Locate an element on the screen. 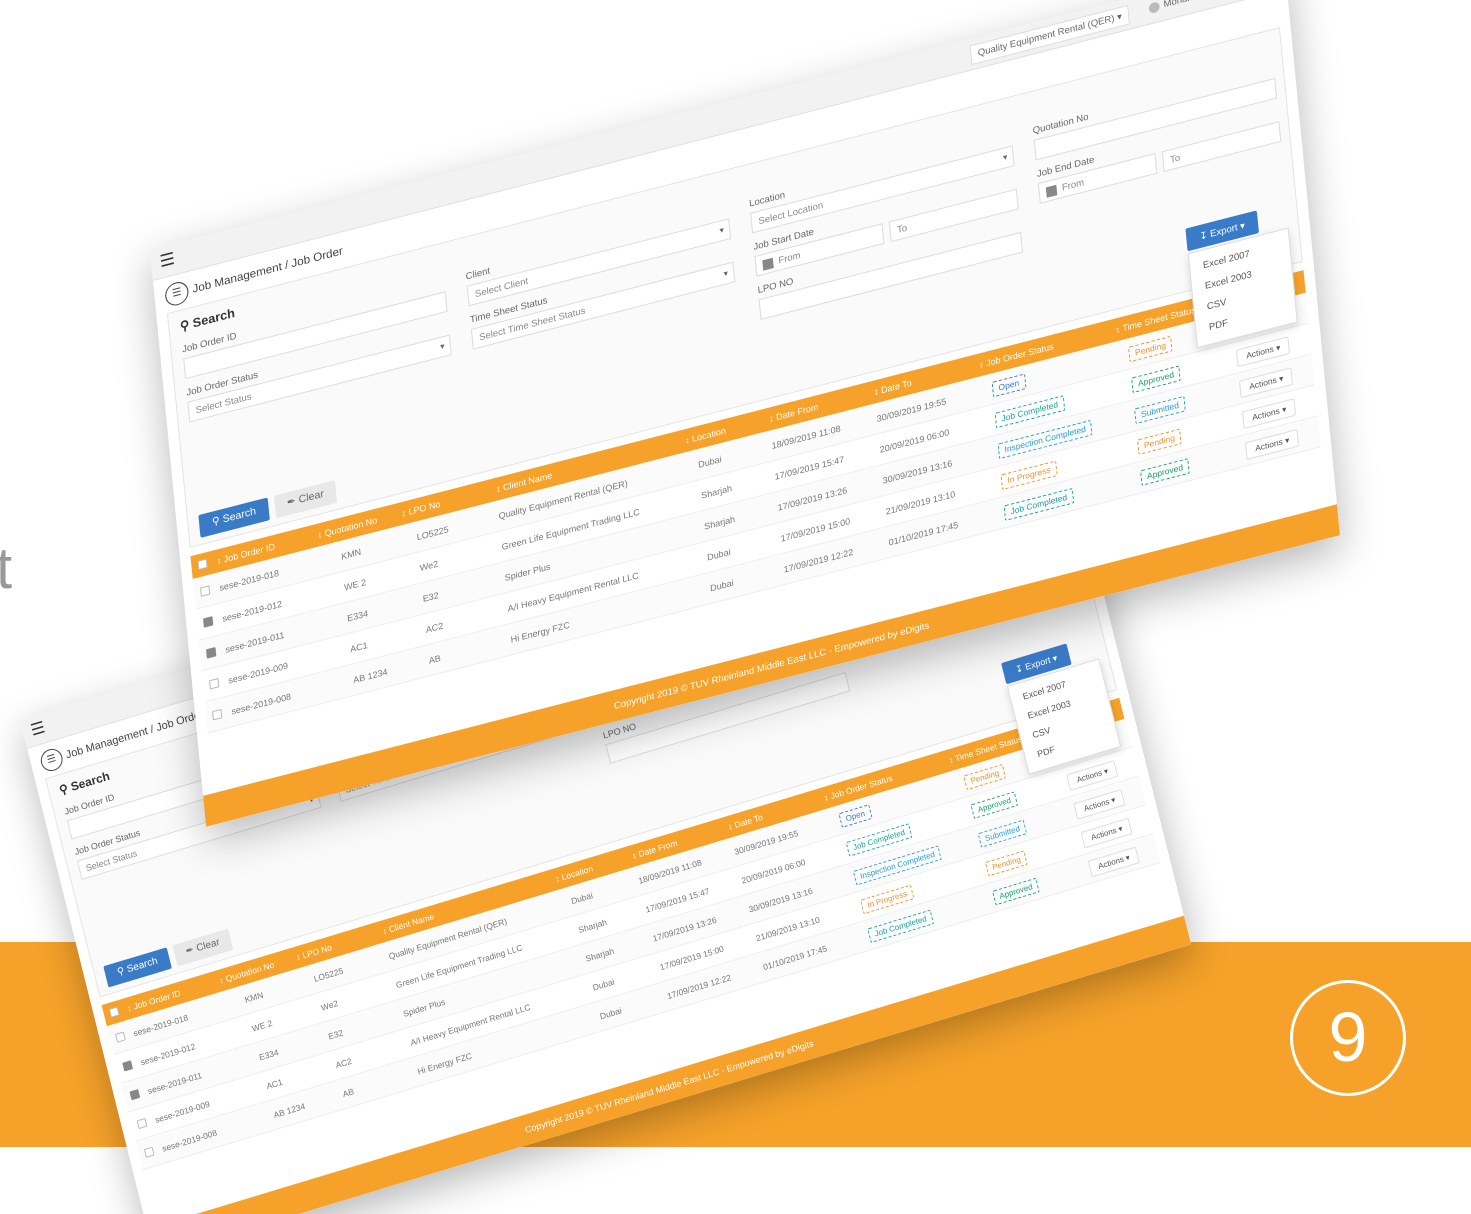 The height and width of the screenshot is (1214, 1471). job-start-from-input: From is located at coordinates (819, 250).